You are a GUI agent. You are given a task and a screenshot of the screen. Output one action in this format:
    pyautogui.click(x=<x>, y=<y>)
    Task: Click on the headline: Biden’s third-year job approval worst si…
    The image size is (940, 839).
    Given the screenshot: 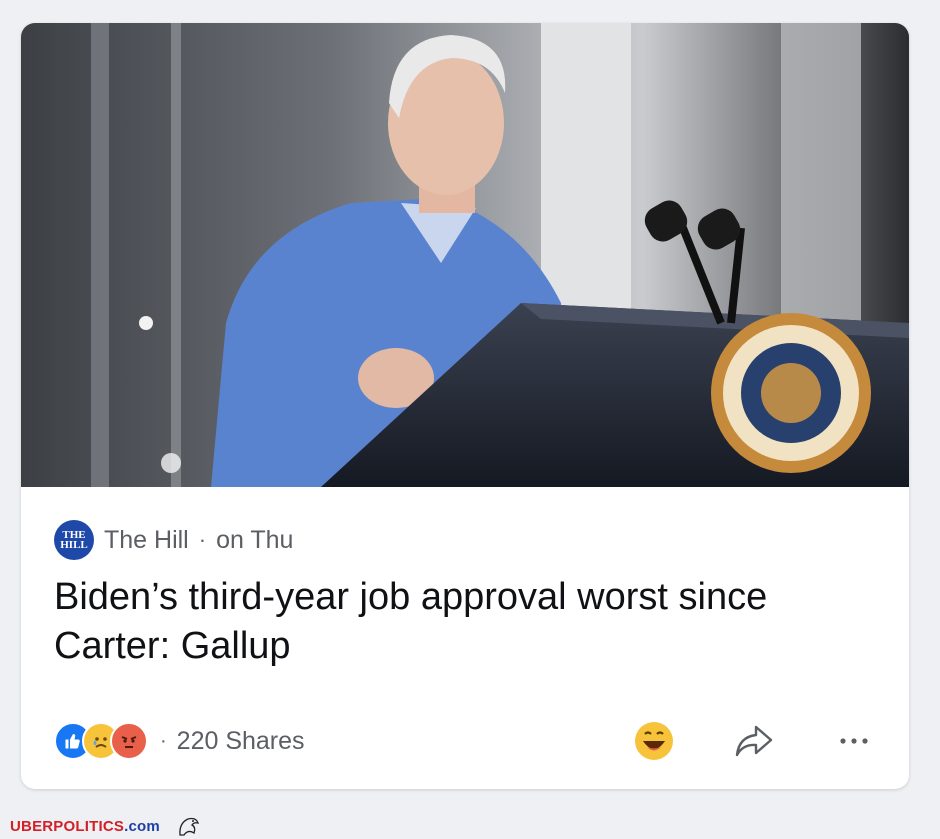 What is the action you would take?
    pyautogui.click(x=469, y=622)
    